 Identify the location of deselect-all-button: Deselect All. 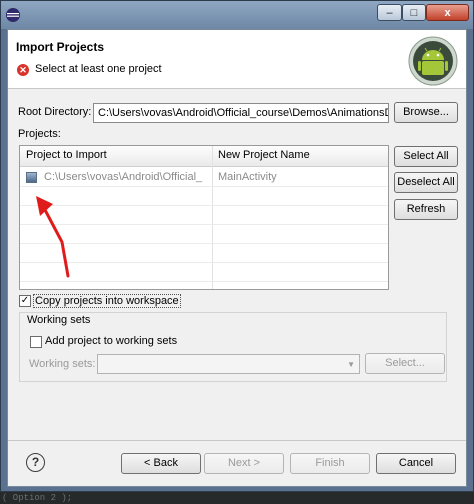
(426, 182).